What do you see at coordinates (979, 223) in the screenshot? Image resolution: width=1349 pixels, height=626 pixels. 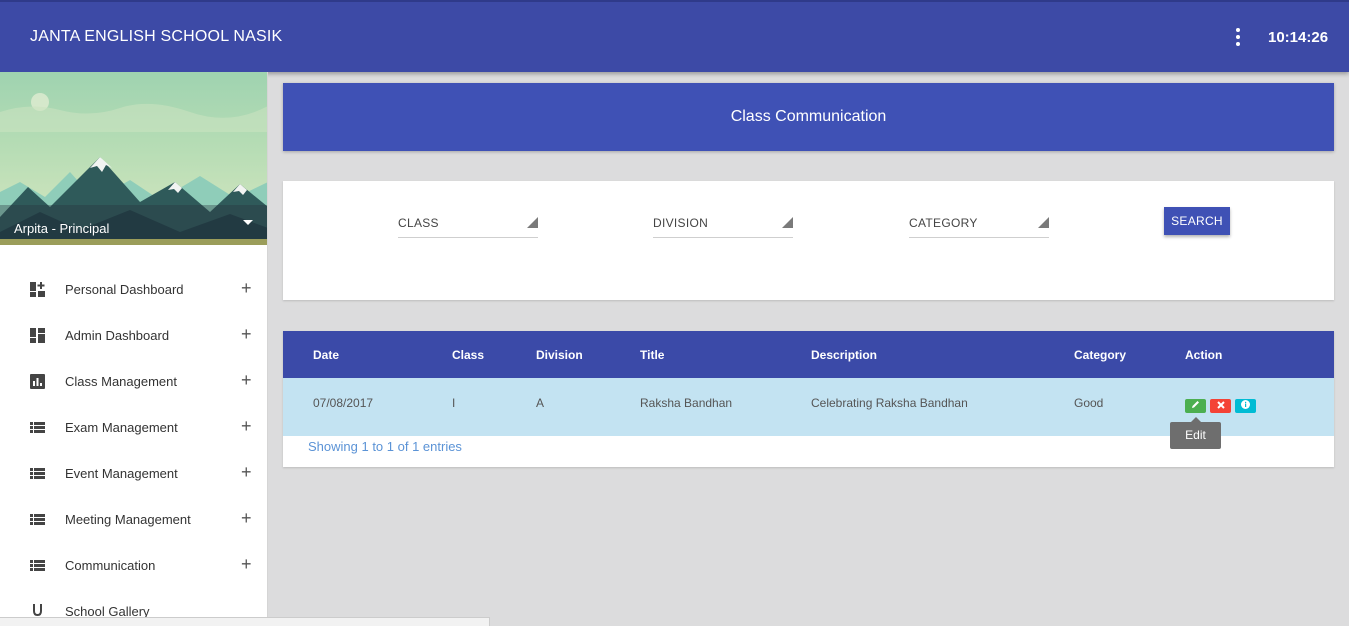 I see `category-select: CATEGORY` at bounding box center [979, 223].